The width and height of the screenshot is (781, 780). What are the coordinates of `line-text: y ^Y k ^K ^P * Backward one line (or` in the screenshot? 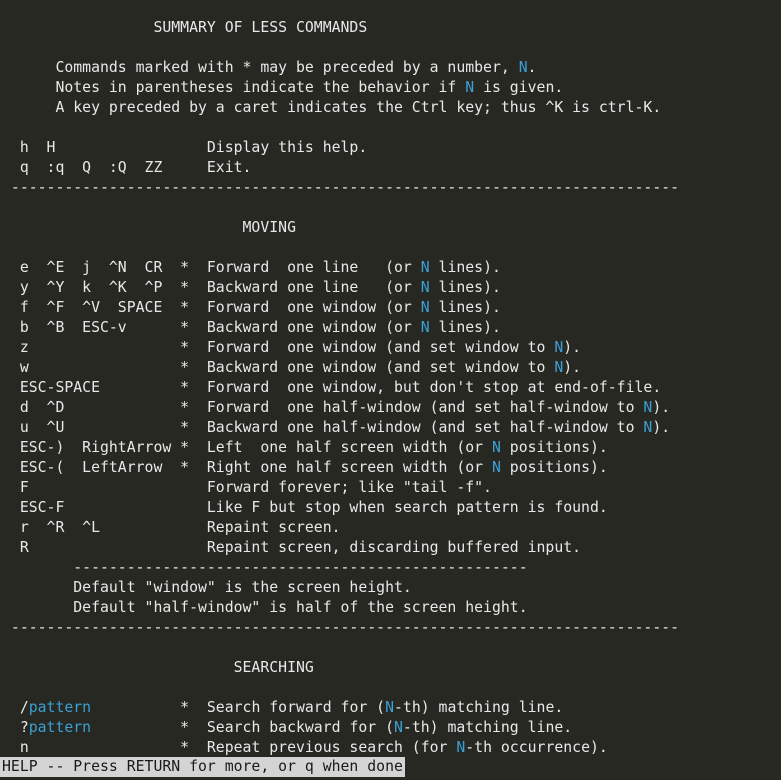 It's located at (211, 287).